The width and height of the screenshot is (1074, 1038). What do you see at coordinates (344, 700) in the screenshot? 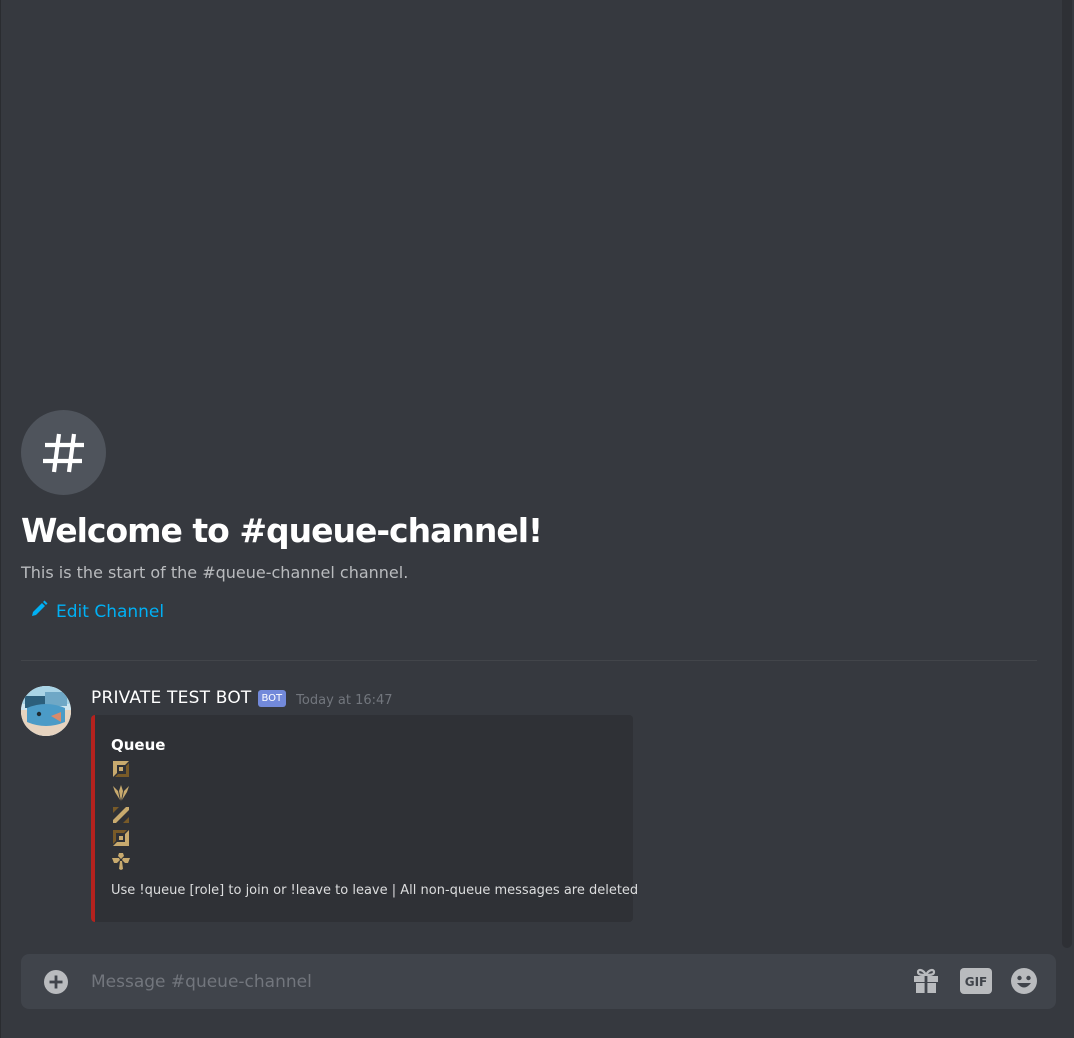
I see `message-timestamp: Today at 16:47` at bounding box center [344, 700].